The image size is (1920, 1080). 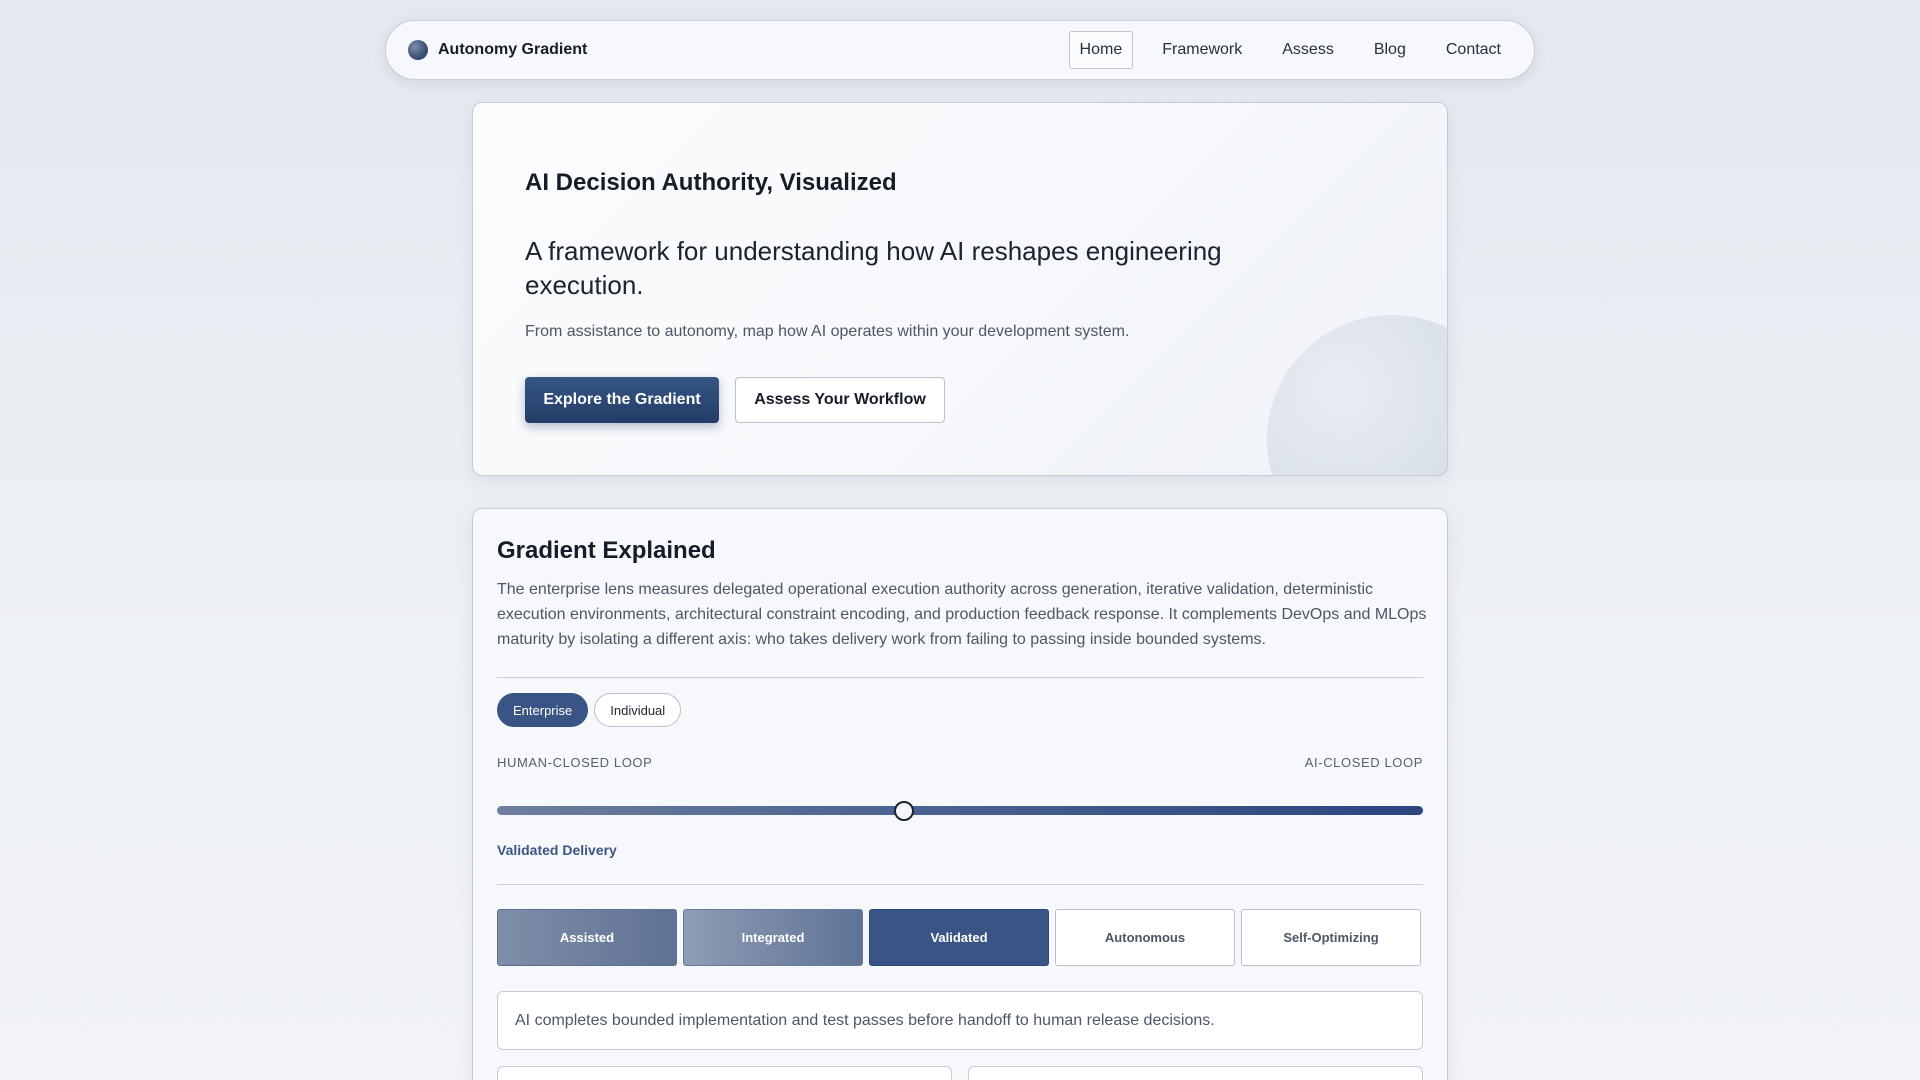 I want to click on stage-autonomous-button: Autonomous, so click(x=1145, y=937).